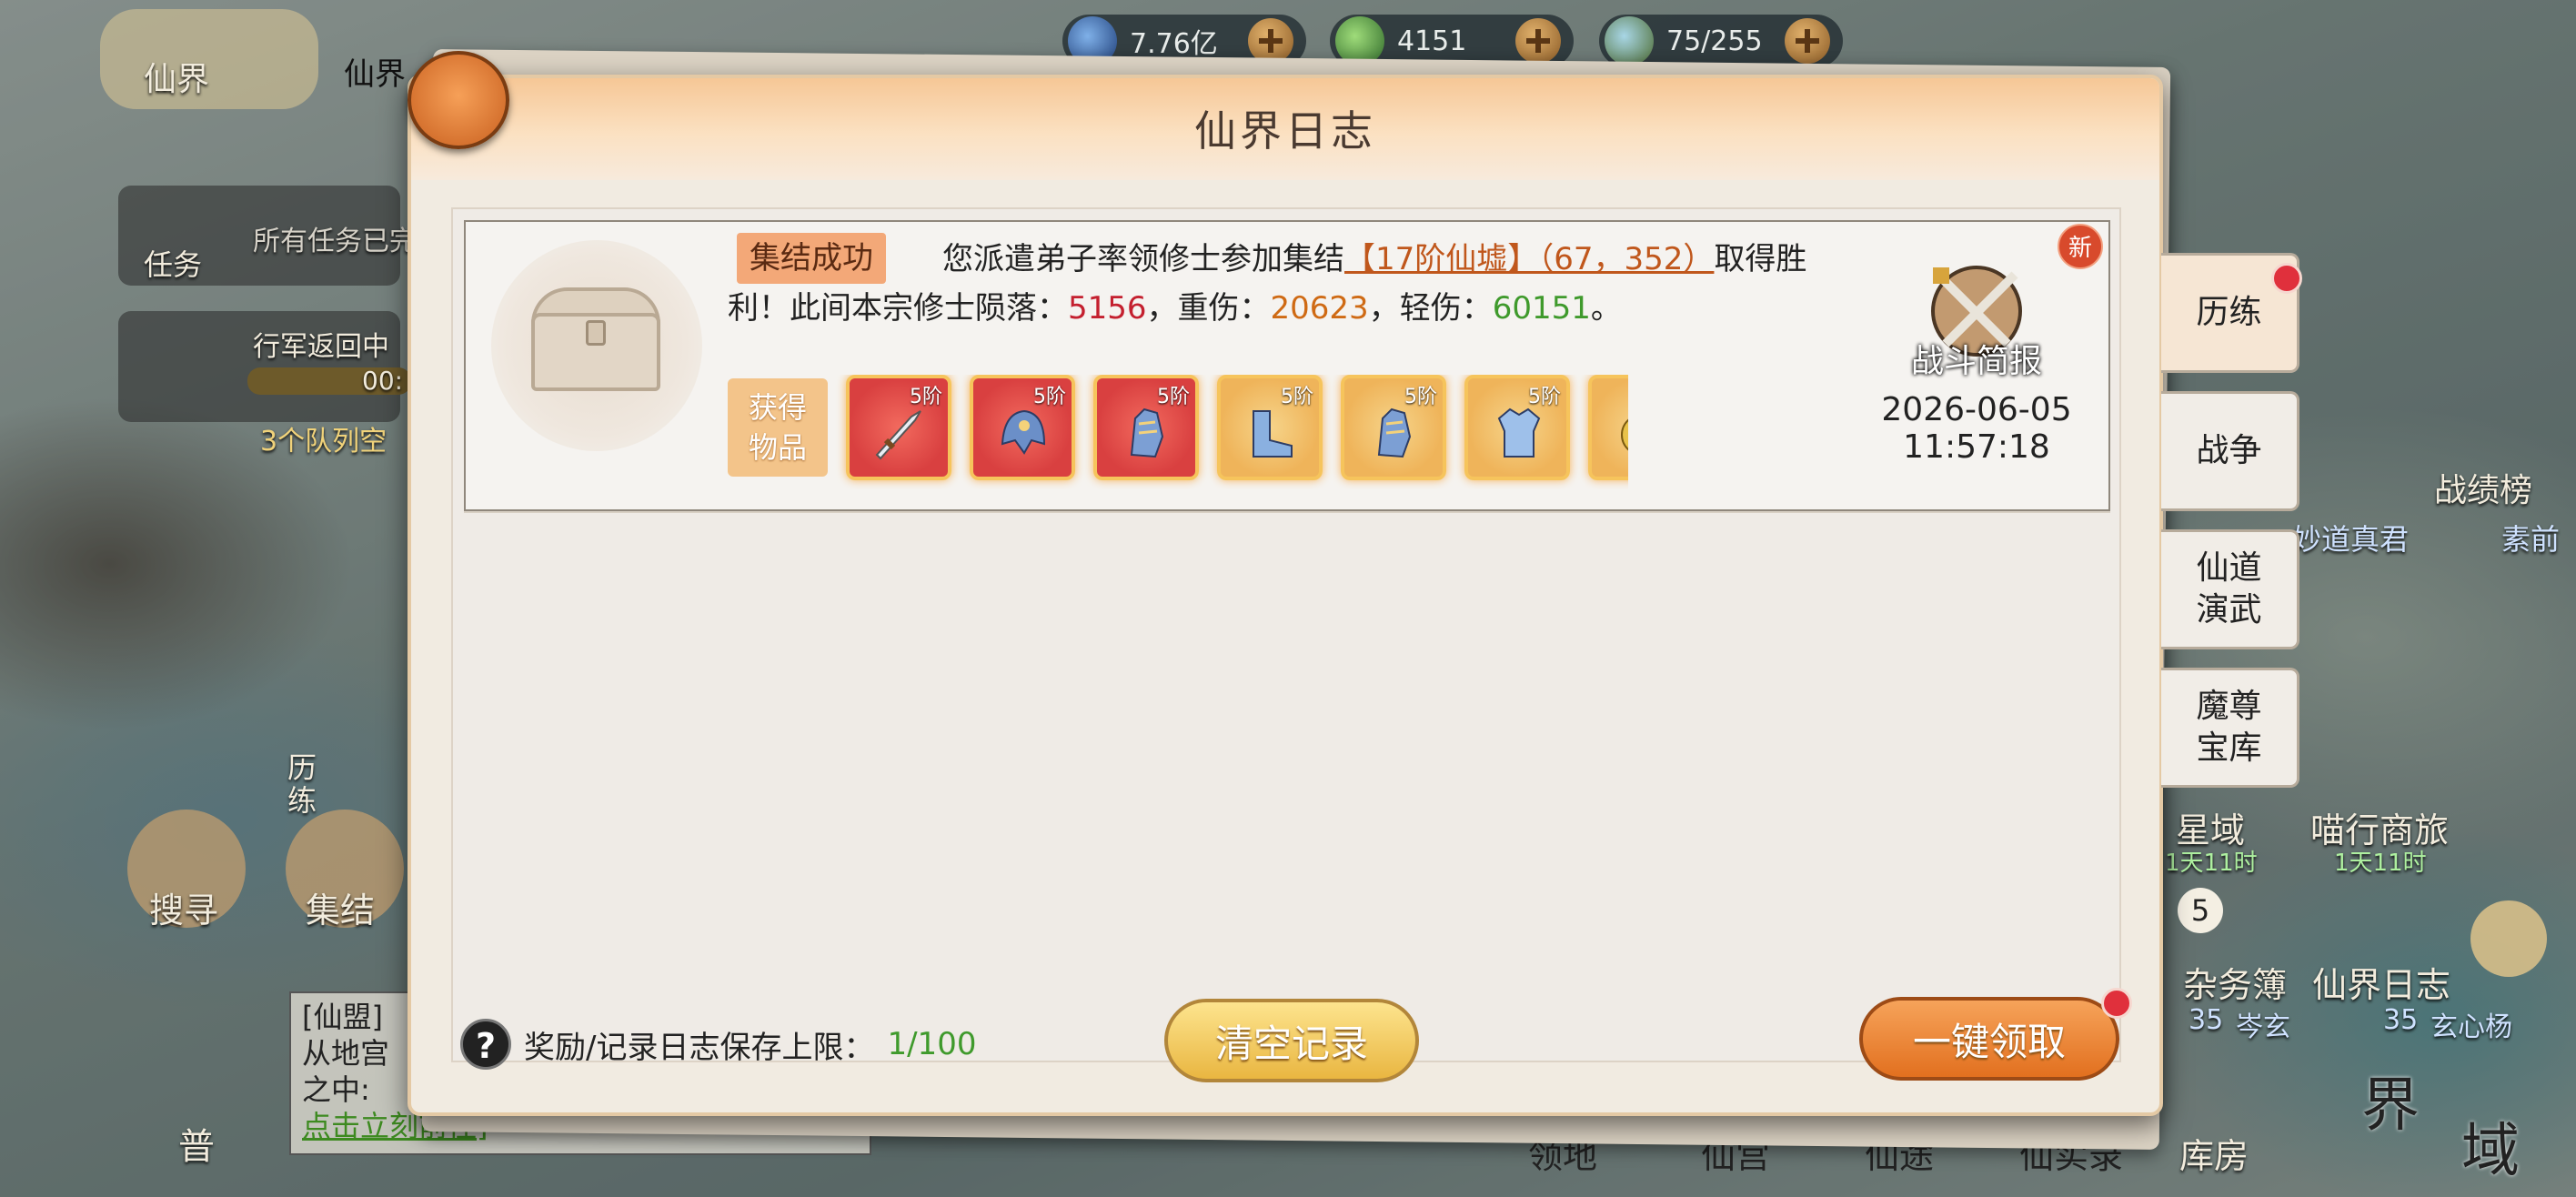  I want to click on jade-value: 4151, so click(1432, 41).